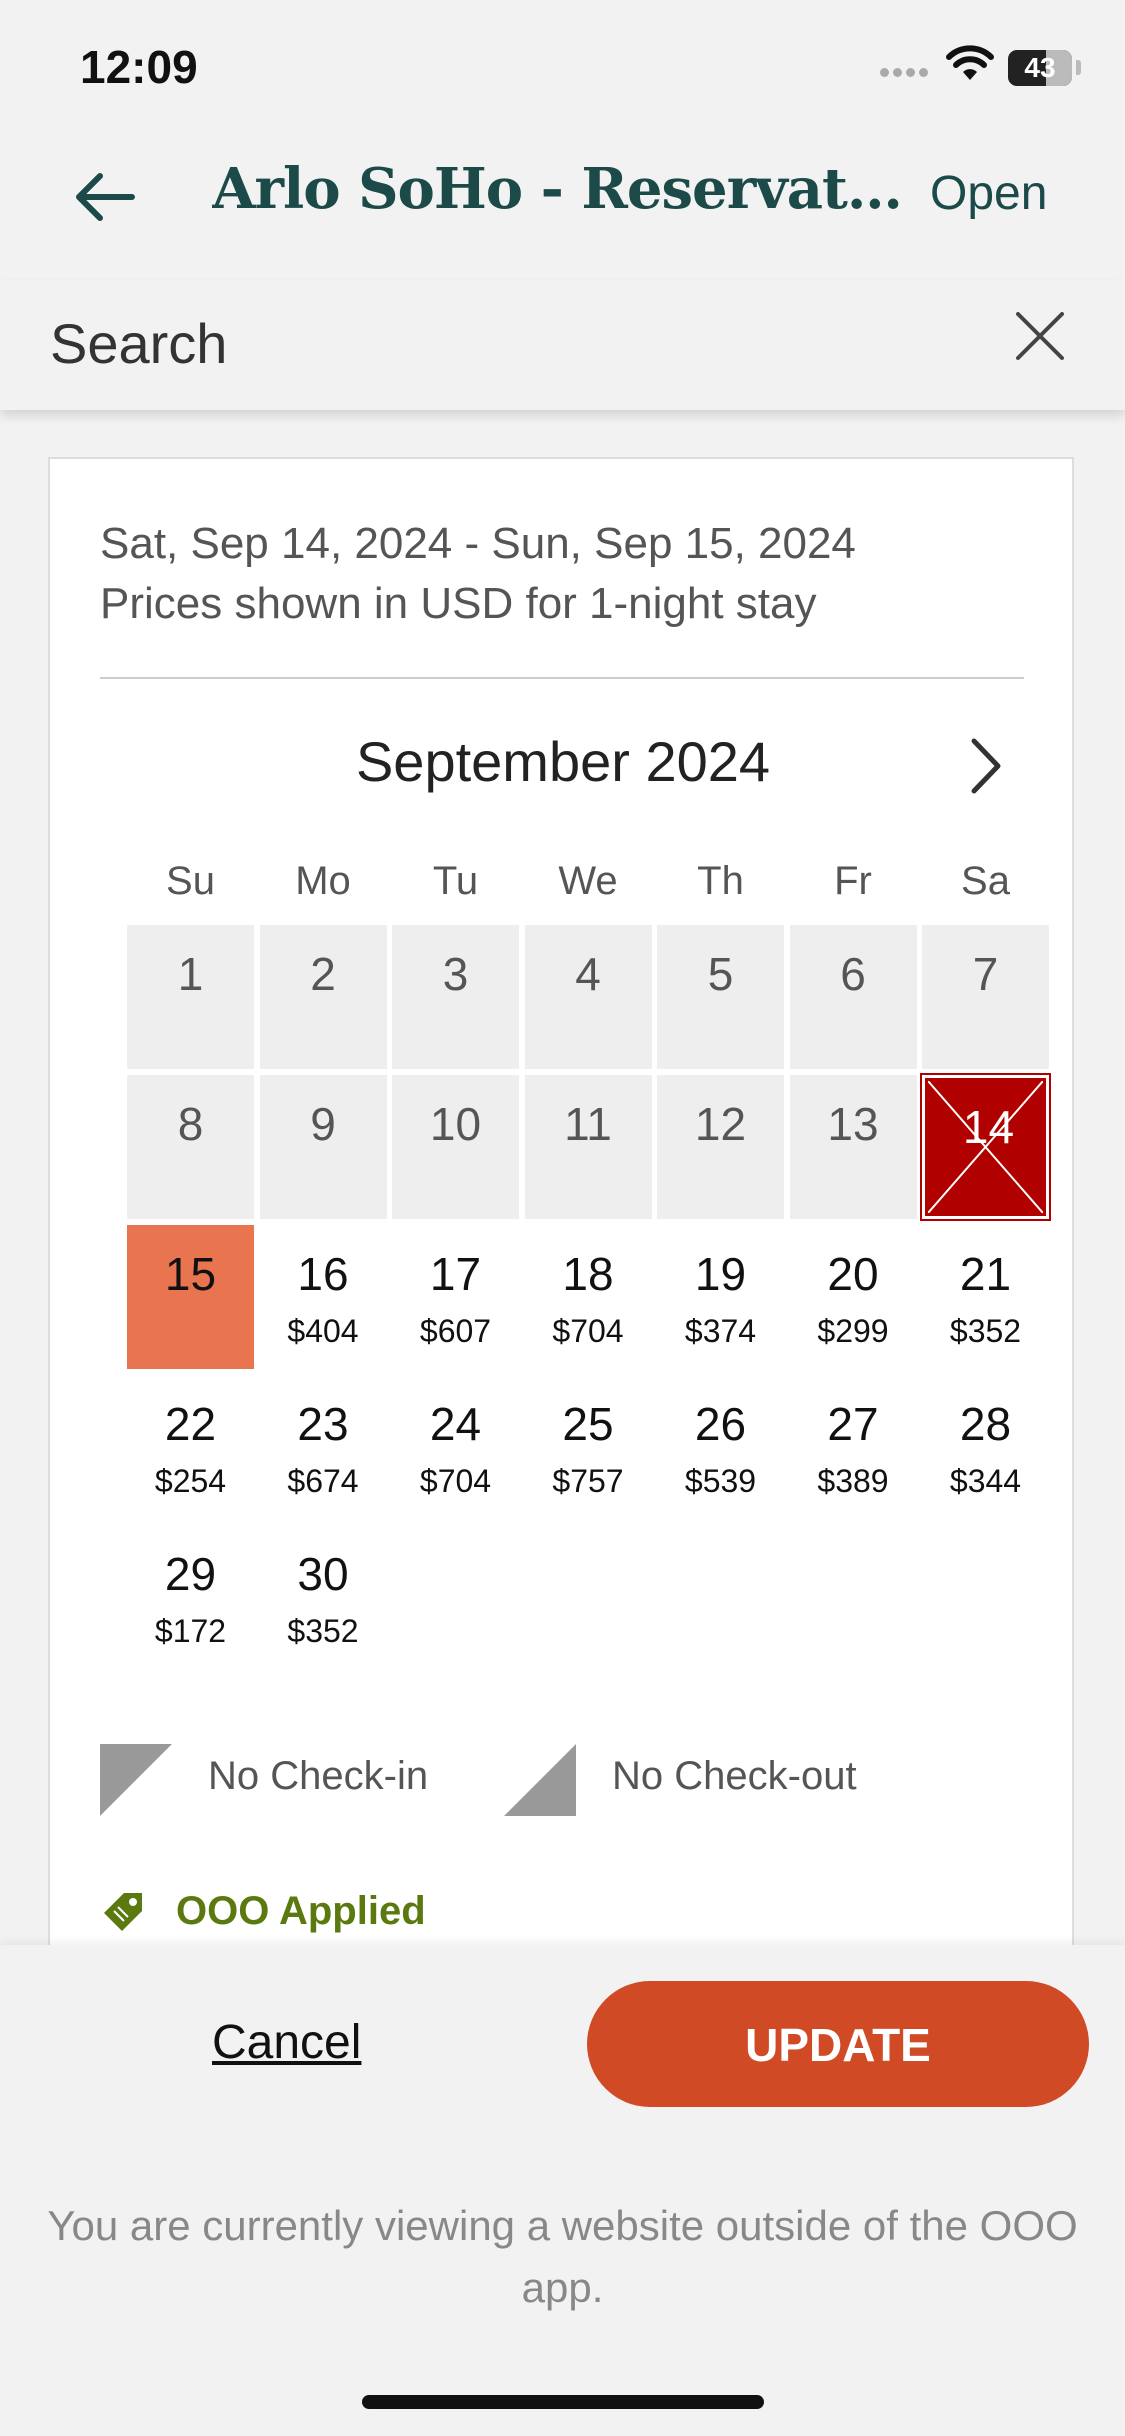 Image resolution: width=1125 pixels, height=2436 pixels. I want to click on day-price: $389, so click(853, 1481).